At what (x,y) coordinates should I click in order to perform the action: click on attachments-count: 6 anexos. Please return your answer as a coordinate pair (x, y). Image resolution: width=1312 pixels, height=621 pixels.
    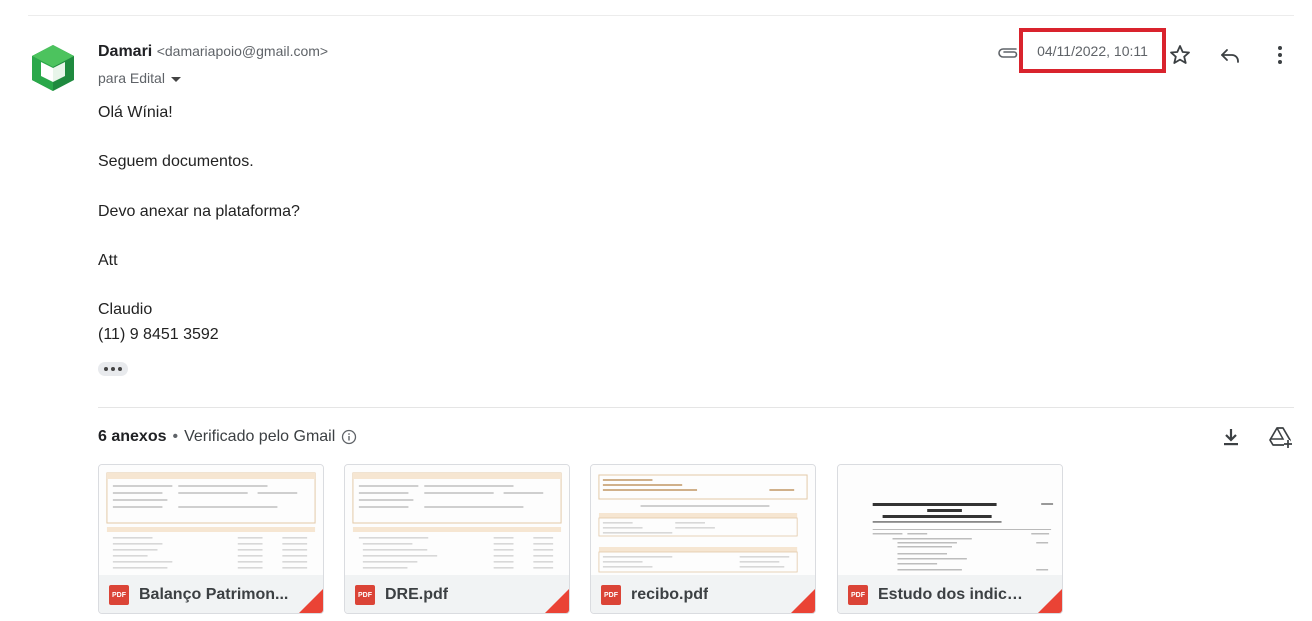
    Looking at the image, I should click on (132, 436).